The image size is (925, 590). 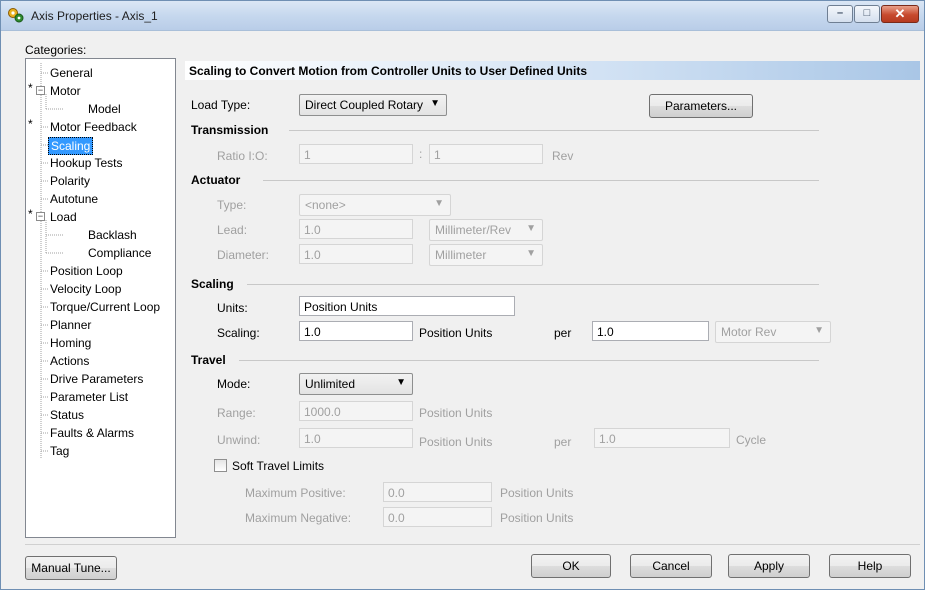 What do you see at coordinates (104, 109) in the screenshot?
I see `tree-item-model: Model` at bounding box center [104, 109].